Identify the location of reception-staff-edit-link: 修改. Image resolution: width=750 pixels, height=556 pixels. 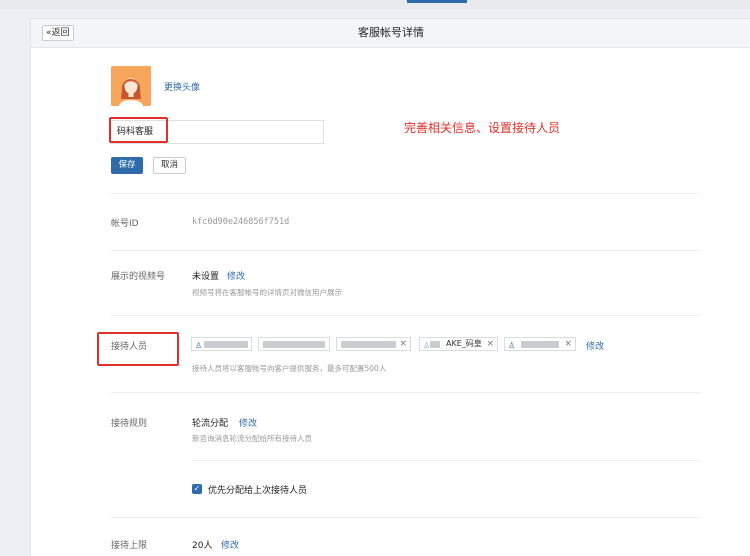
(595, 345).